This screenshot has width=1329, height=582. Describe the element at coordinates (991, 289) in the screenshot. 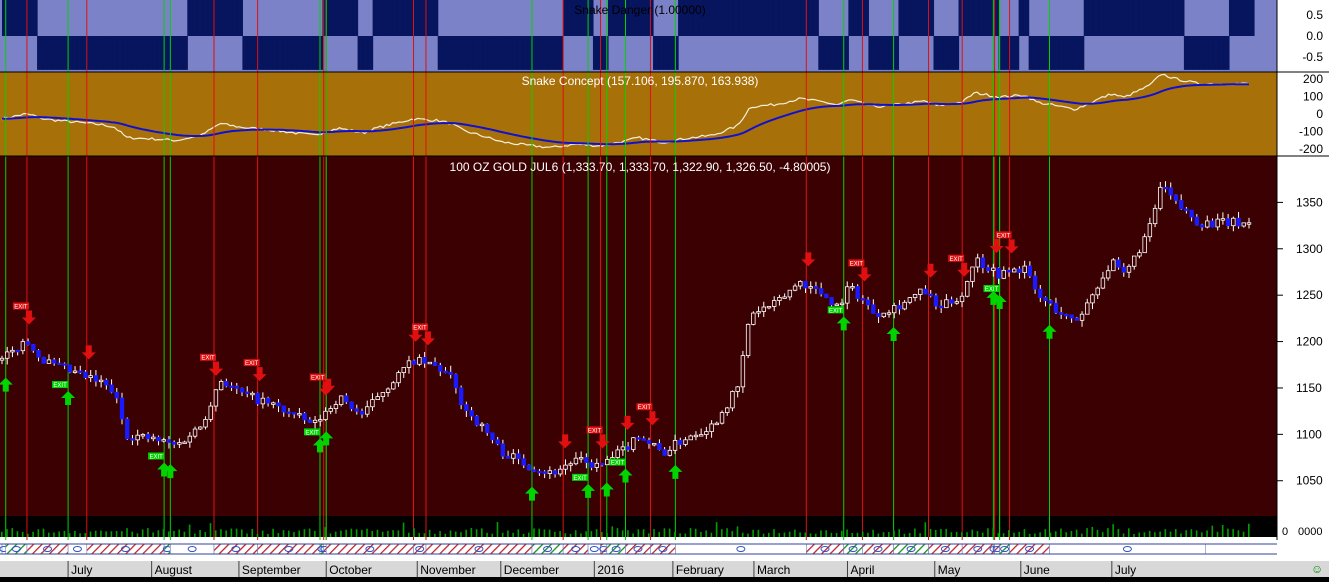

I see `buy-exit-tag: EXIT` at that location.